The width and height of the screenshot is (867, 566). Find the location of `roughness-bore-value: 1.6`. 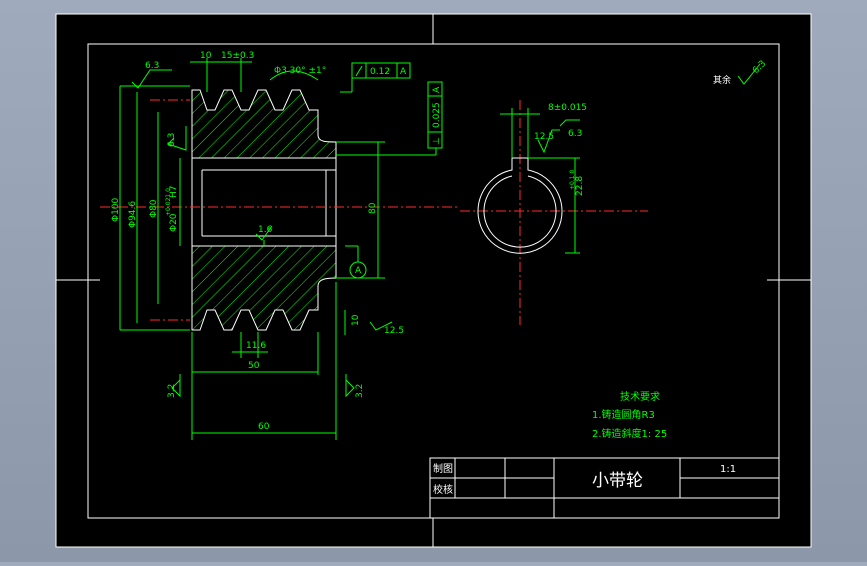

roughness-bore-value: 1.6 is located at coordinates (265, 230).